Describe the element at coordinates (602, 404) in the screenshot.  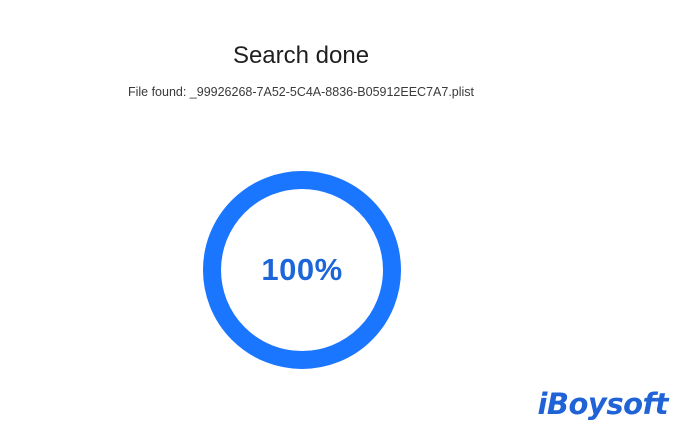
I see `brand-name: iBoysoft` at that location.